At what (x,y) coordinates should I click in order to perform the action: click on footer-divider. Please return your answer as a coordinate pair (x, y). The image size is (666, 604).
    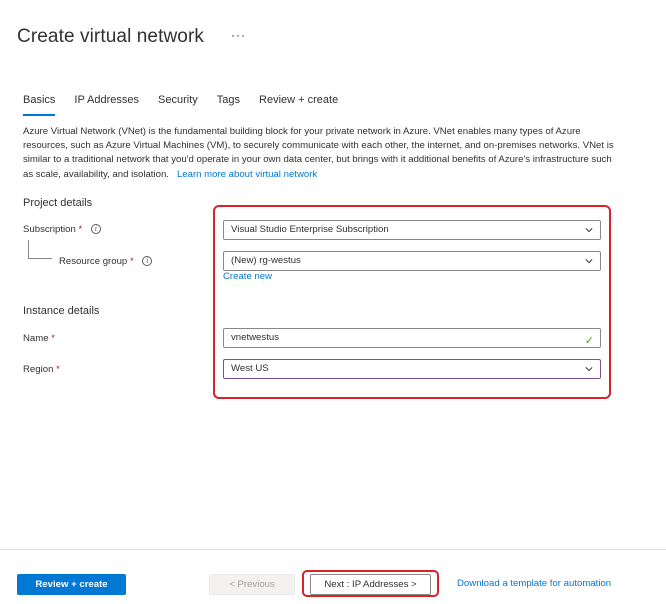
    Looking at the image, I should click on (333, 549).